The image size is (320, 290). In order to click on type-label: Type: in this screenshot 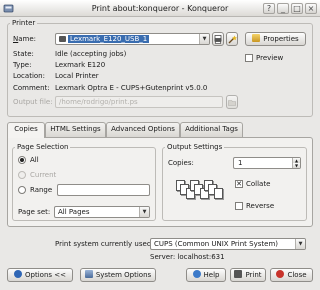, I will do `click(22, 65)`.